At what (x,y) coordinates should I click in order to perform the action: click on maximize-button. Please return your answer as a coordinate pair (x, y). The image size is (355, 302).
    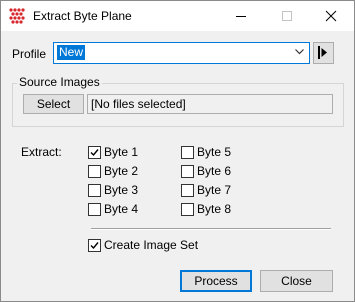
    Looking at the image, I should click on (287, 16).